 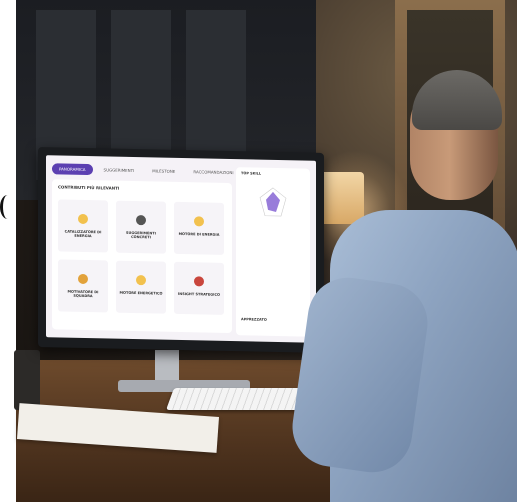 What do you see at coordinates (273, 202) in the screenshot?
I see `radar-chart` at bounding box center [273, 202].